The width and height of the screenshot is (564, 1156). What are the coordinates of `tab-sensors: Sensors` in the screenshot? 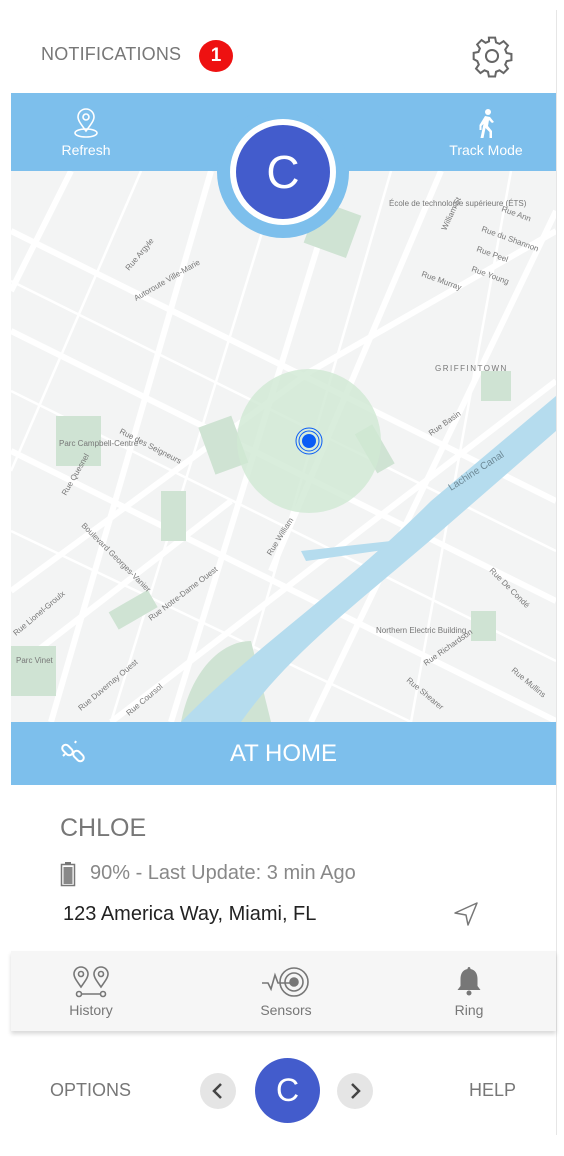 It's located at (286, 991).